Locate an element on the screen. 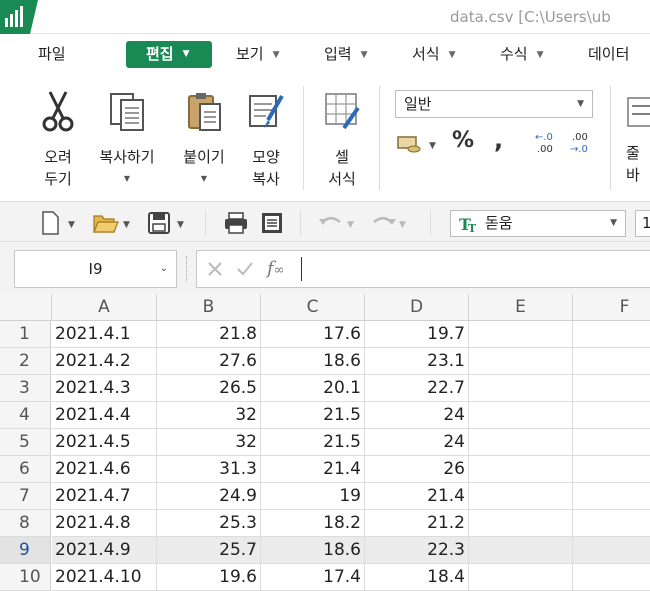 Image resolution: width=650 pixels, height=591 pixels. cell-c: 19 is located at coordinates (313, 496).